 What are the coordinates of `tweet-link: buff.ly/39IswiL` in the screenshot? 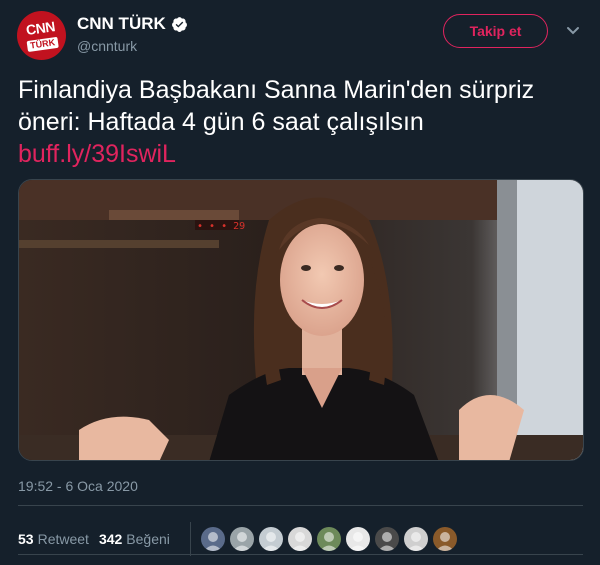 It's located at (303, 154).